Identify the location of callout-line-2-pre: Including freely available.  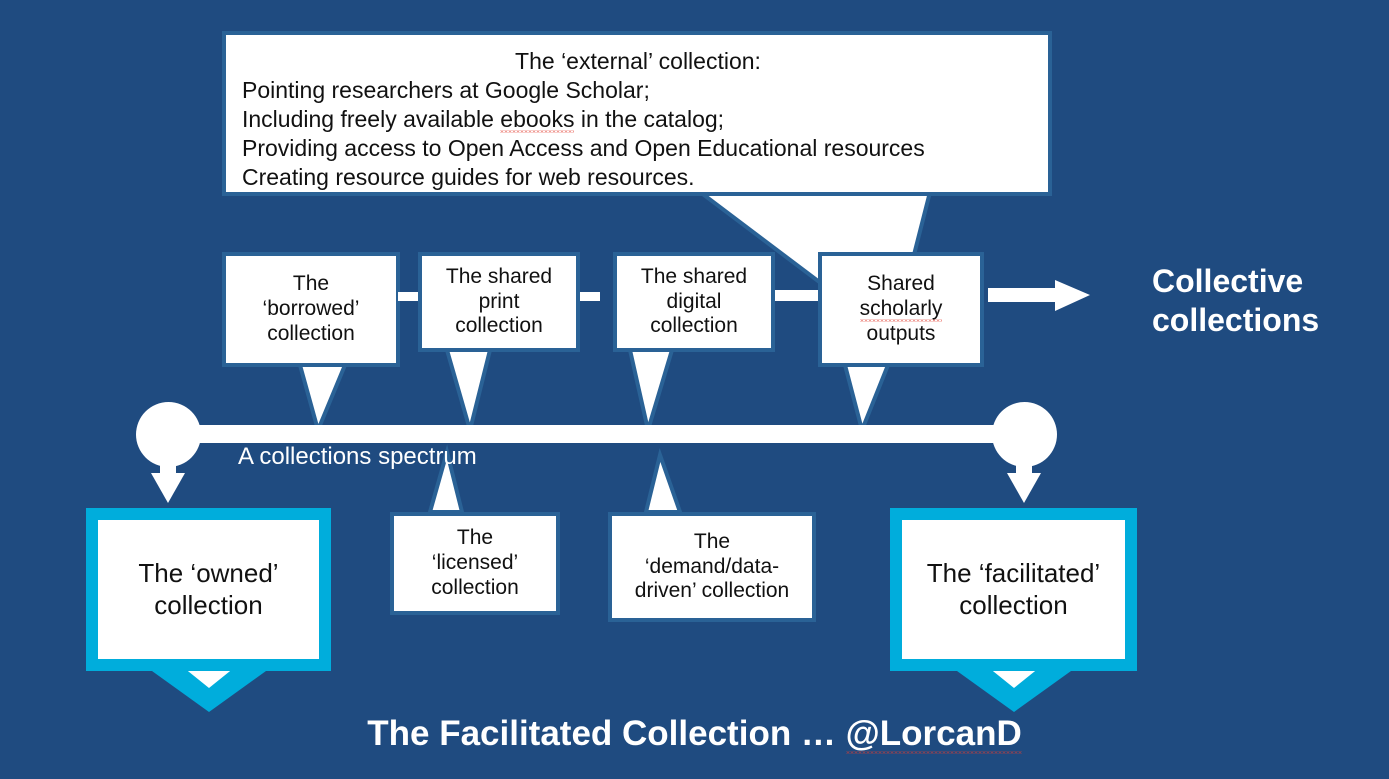
(371, 118).